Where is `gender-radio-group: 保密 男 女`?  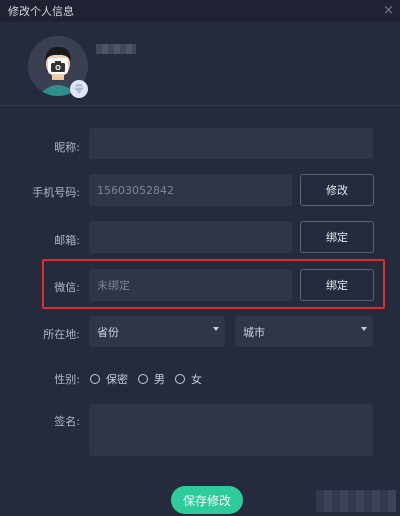 gender-radio-group: 保密 男 女 is located at coordinates (151, 379).